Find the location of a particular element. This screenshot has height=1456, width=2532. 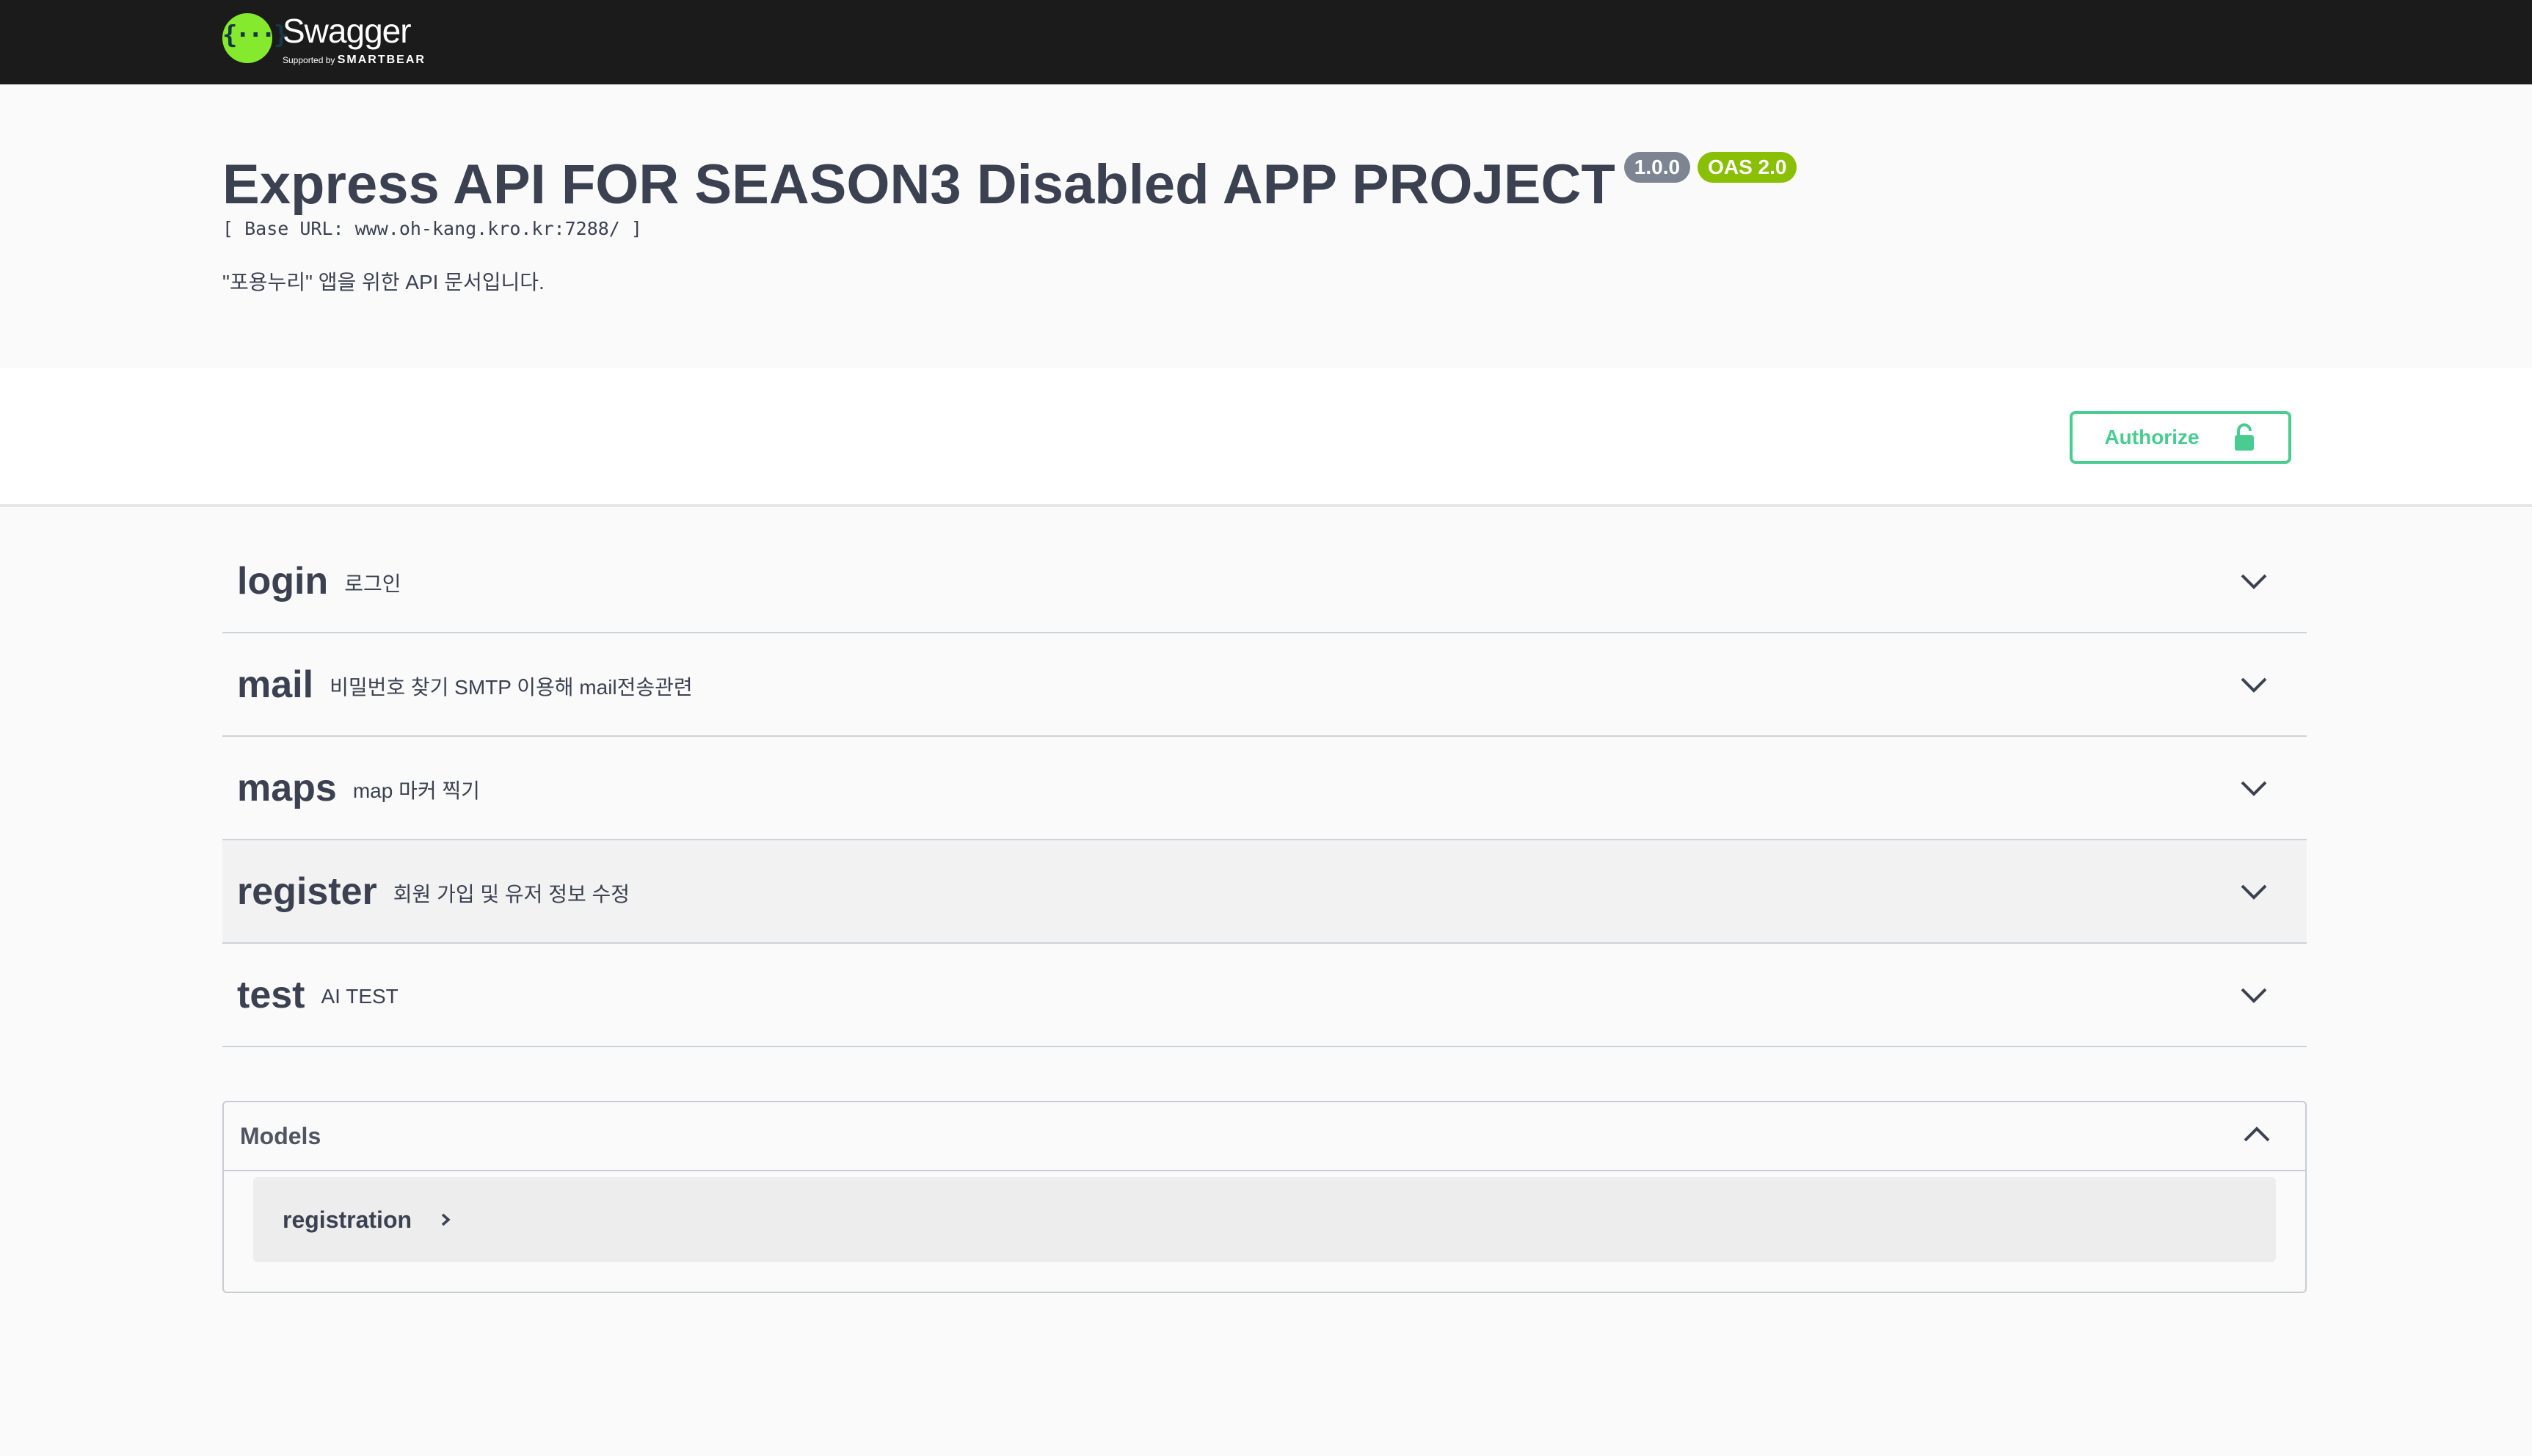

swagger-brand-link: {···} Swagger Supported by SMARTBEAR is located at coordinates (324, 42).